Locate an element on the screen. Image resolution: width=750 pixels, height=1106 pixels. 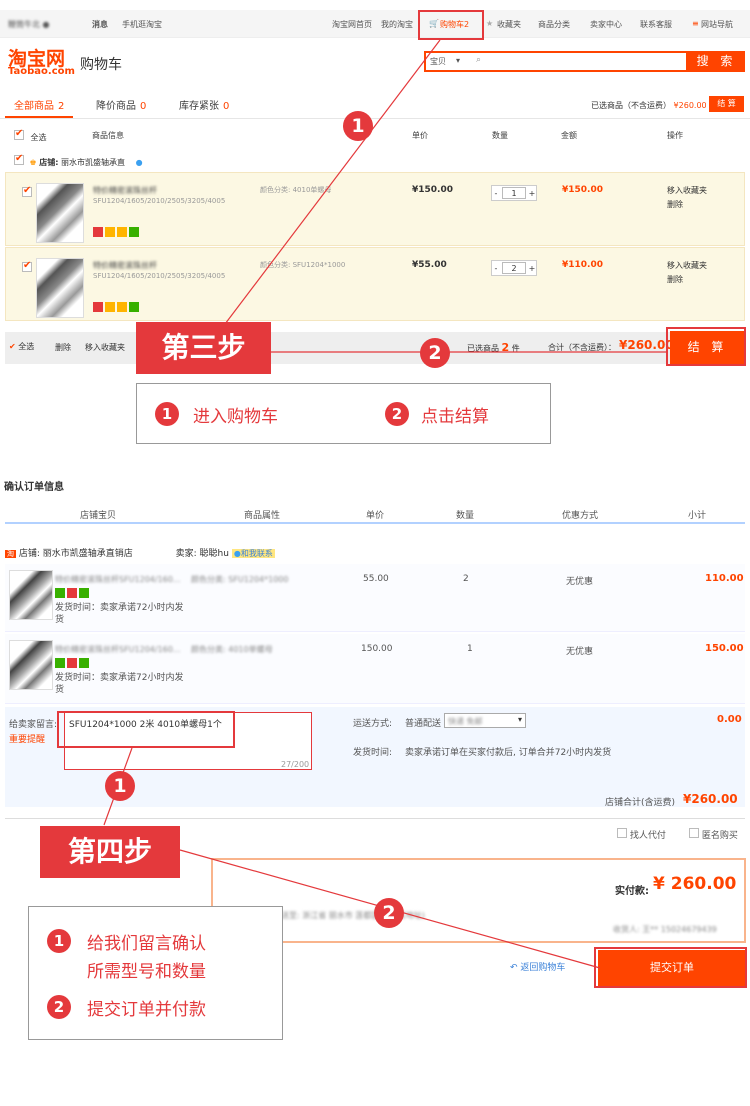
taobao-badge-icon: 淘 is located at coordinates (10, 554).